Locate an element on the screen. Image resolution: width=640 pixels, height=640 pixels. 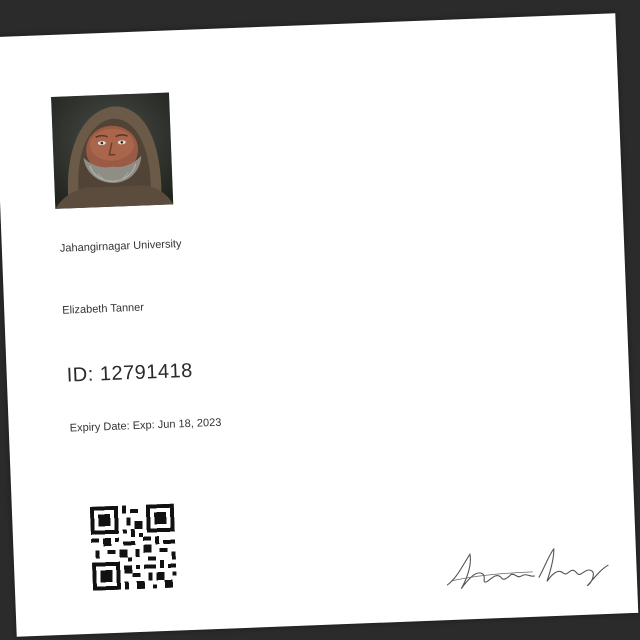
expiry-value: Exp: Jun 18, 2023 is located at coordinates (177, 424).